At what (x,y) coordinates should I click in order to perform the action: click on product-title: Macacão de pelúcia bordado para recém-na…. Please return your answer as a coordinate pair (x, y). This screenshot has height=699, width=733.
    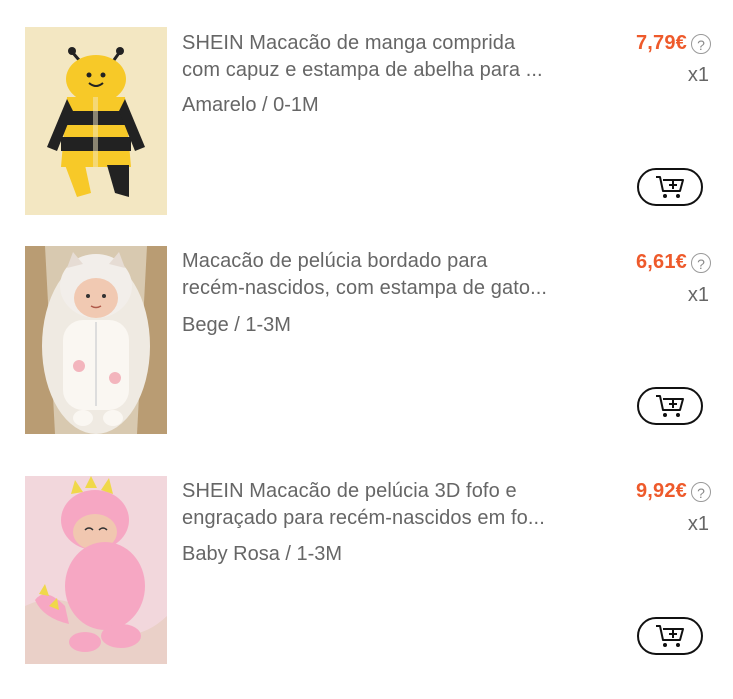
    Looking at the image, I should click on (392, 275).